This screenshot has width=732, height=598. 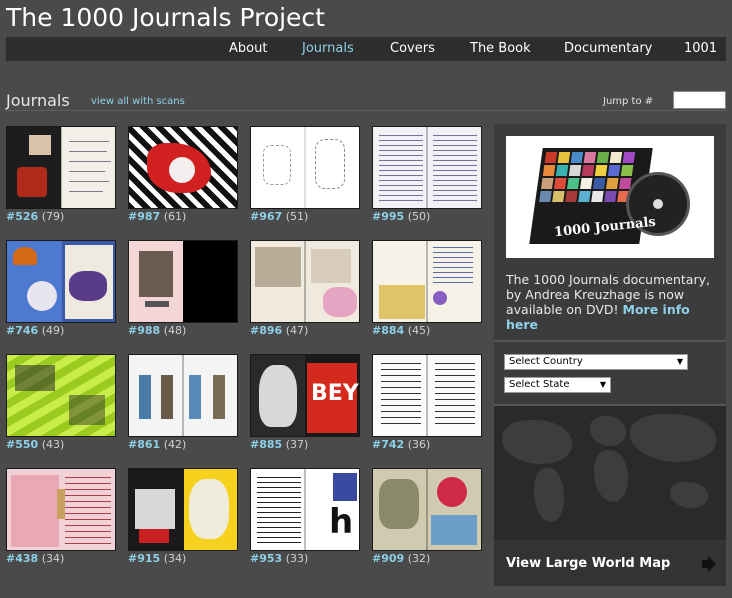 I want to click on journal-number: #861, so click(x=144, y=444).